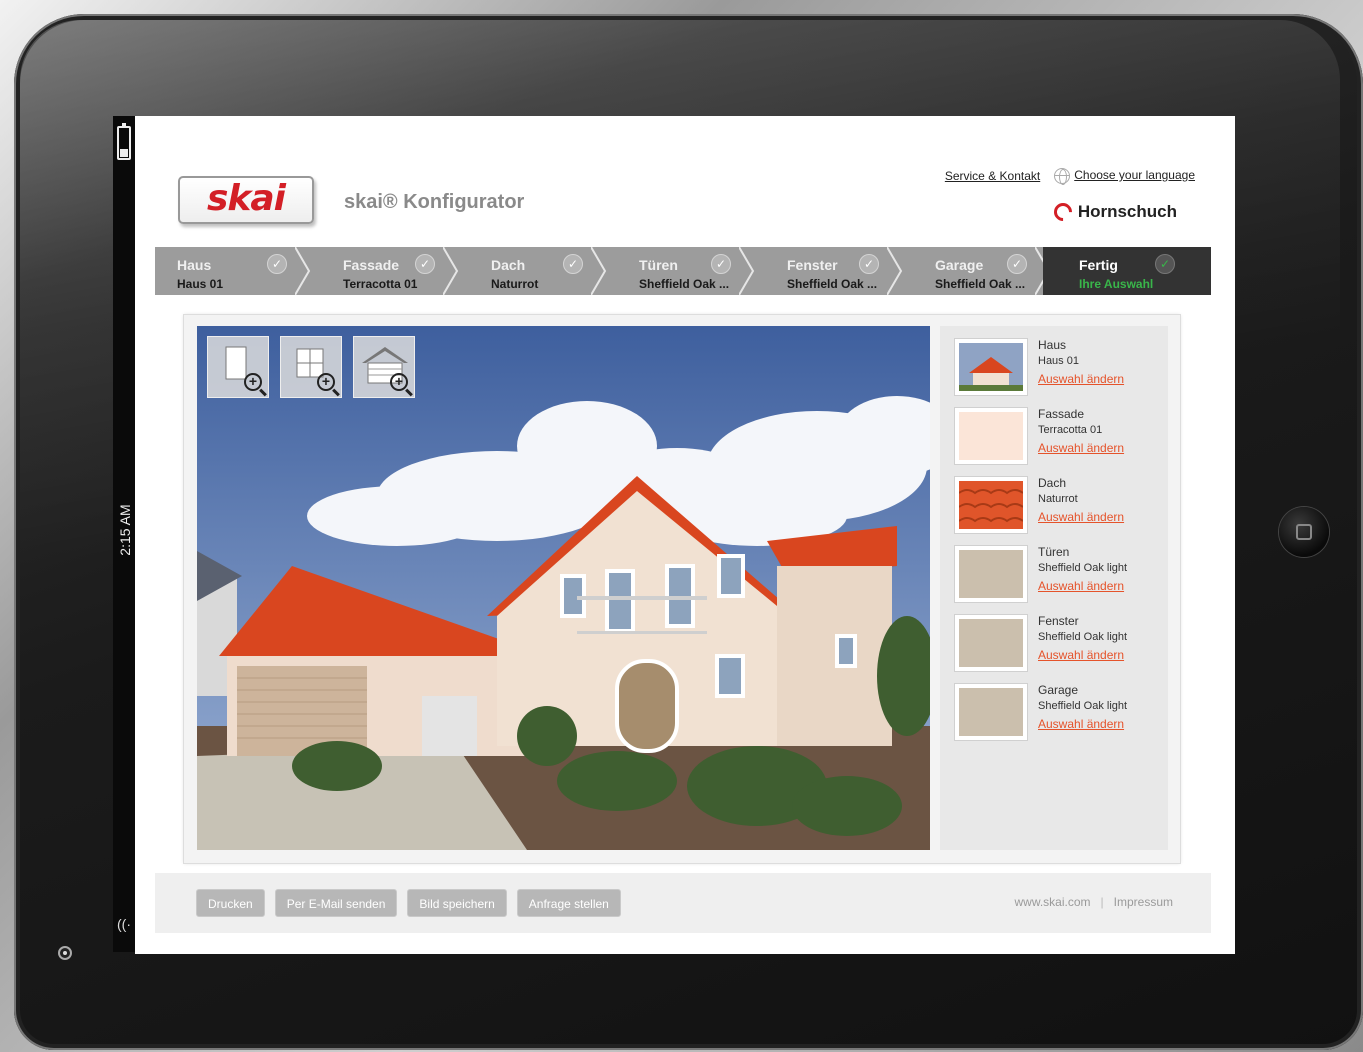 This screenshot has width=1363, height=1052. I want to click on step-value: Ihre Auswahl, so click(1116, 284).